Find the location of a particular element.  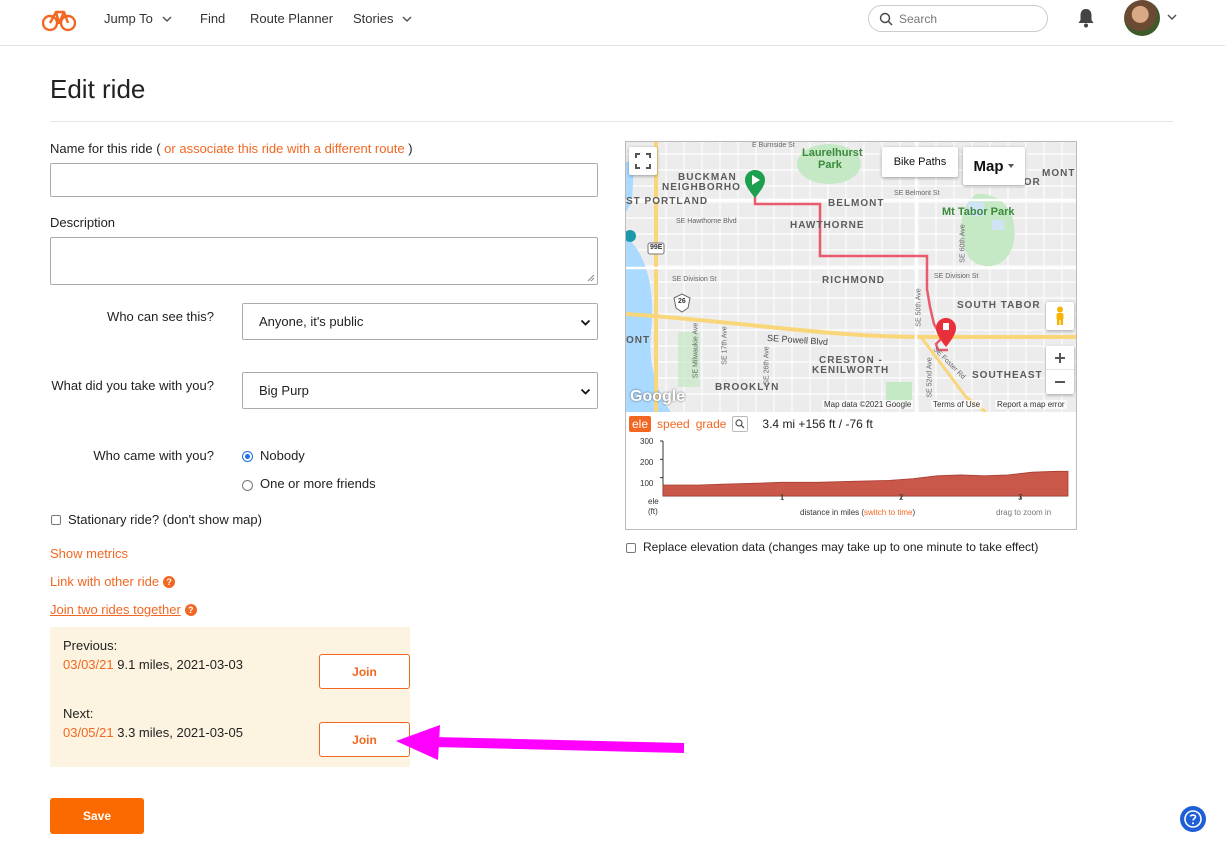

avatar is located at coordinates (1142, 18).